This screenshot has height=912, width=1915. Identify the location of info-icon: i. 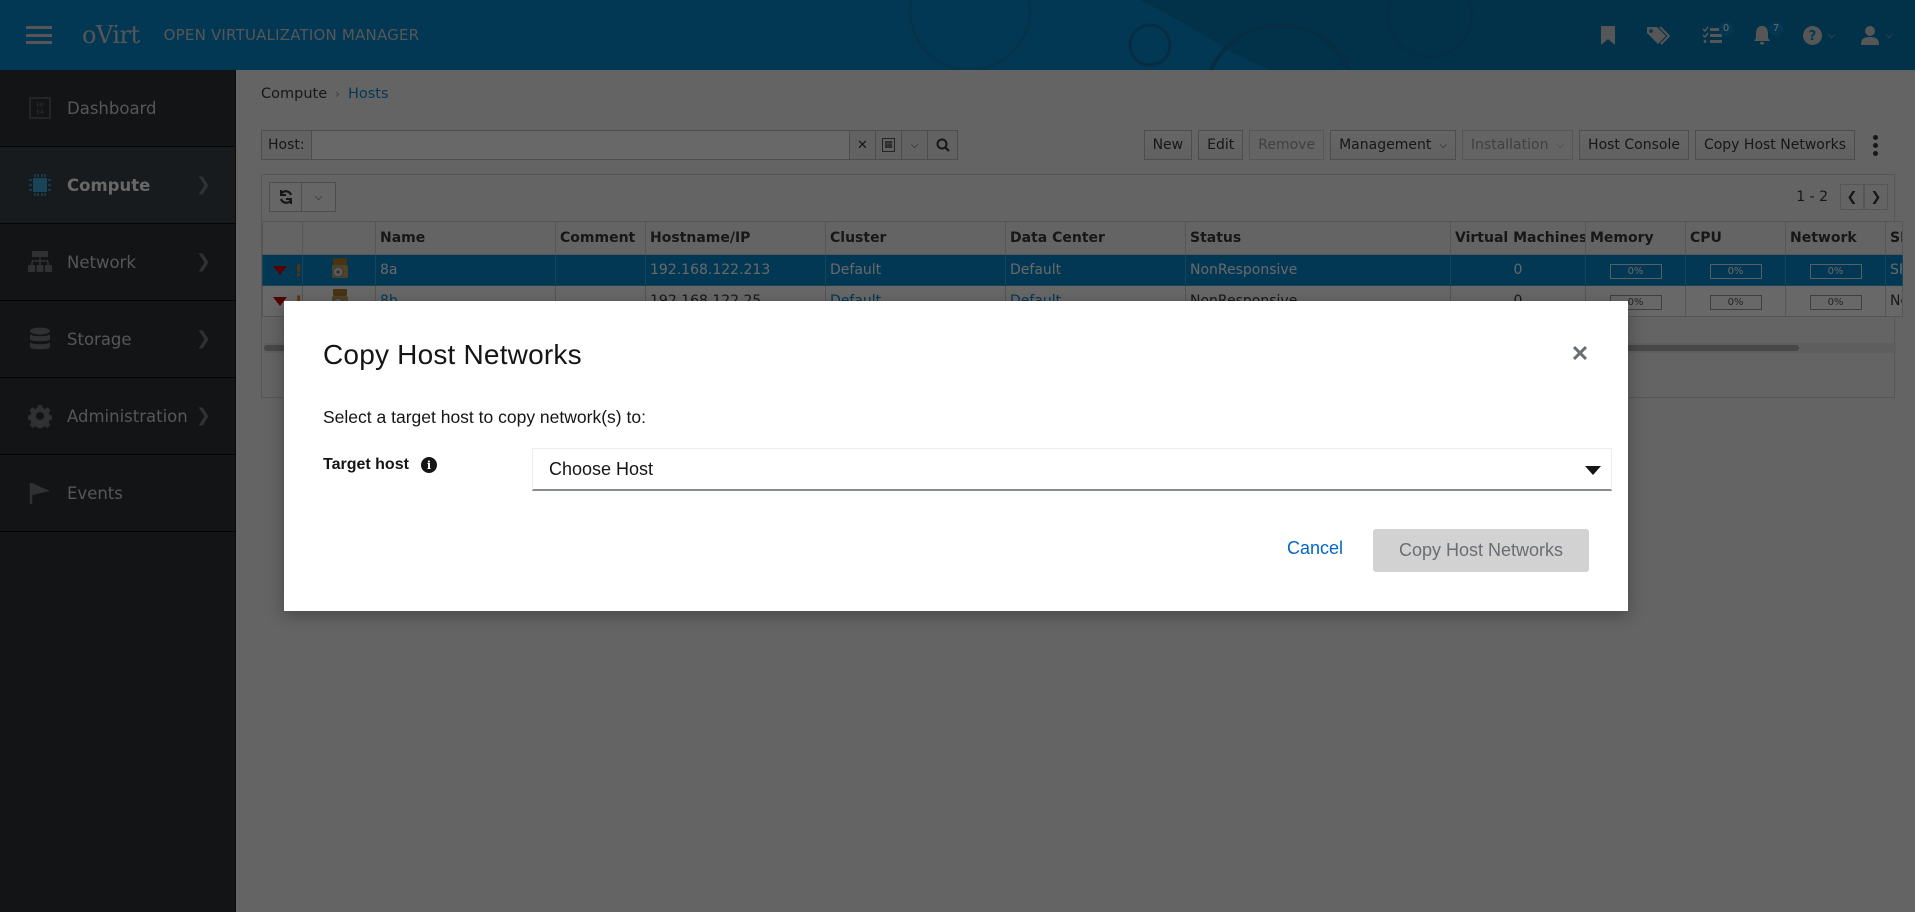
(428, 465).